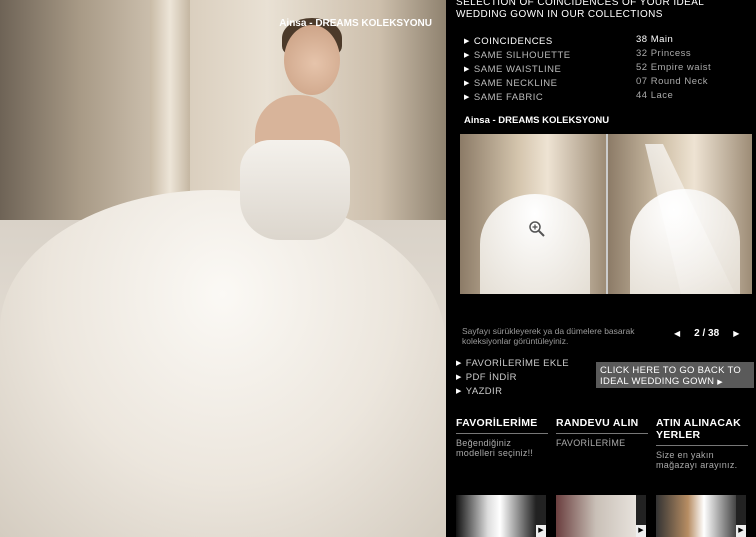 This screenshot has height=537, width=756. Describe the element at coordinates (512, 363) in the screenshot. I see `add-to-favorites-link: ▶ FAVORİLERİME EKLE` at that location.